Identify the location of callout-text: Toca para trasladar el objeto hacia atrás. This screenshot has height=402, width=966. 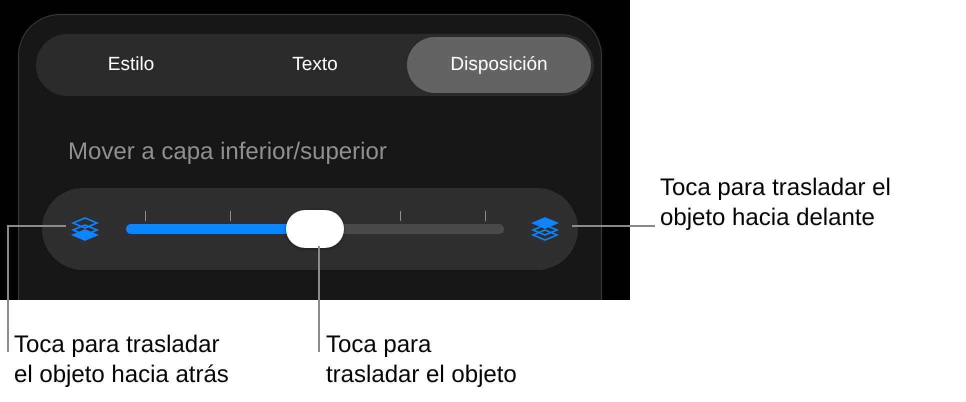
(121, 360).